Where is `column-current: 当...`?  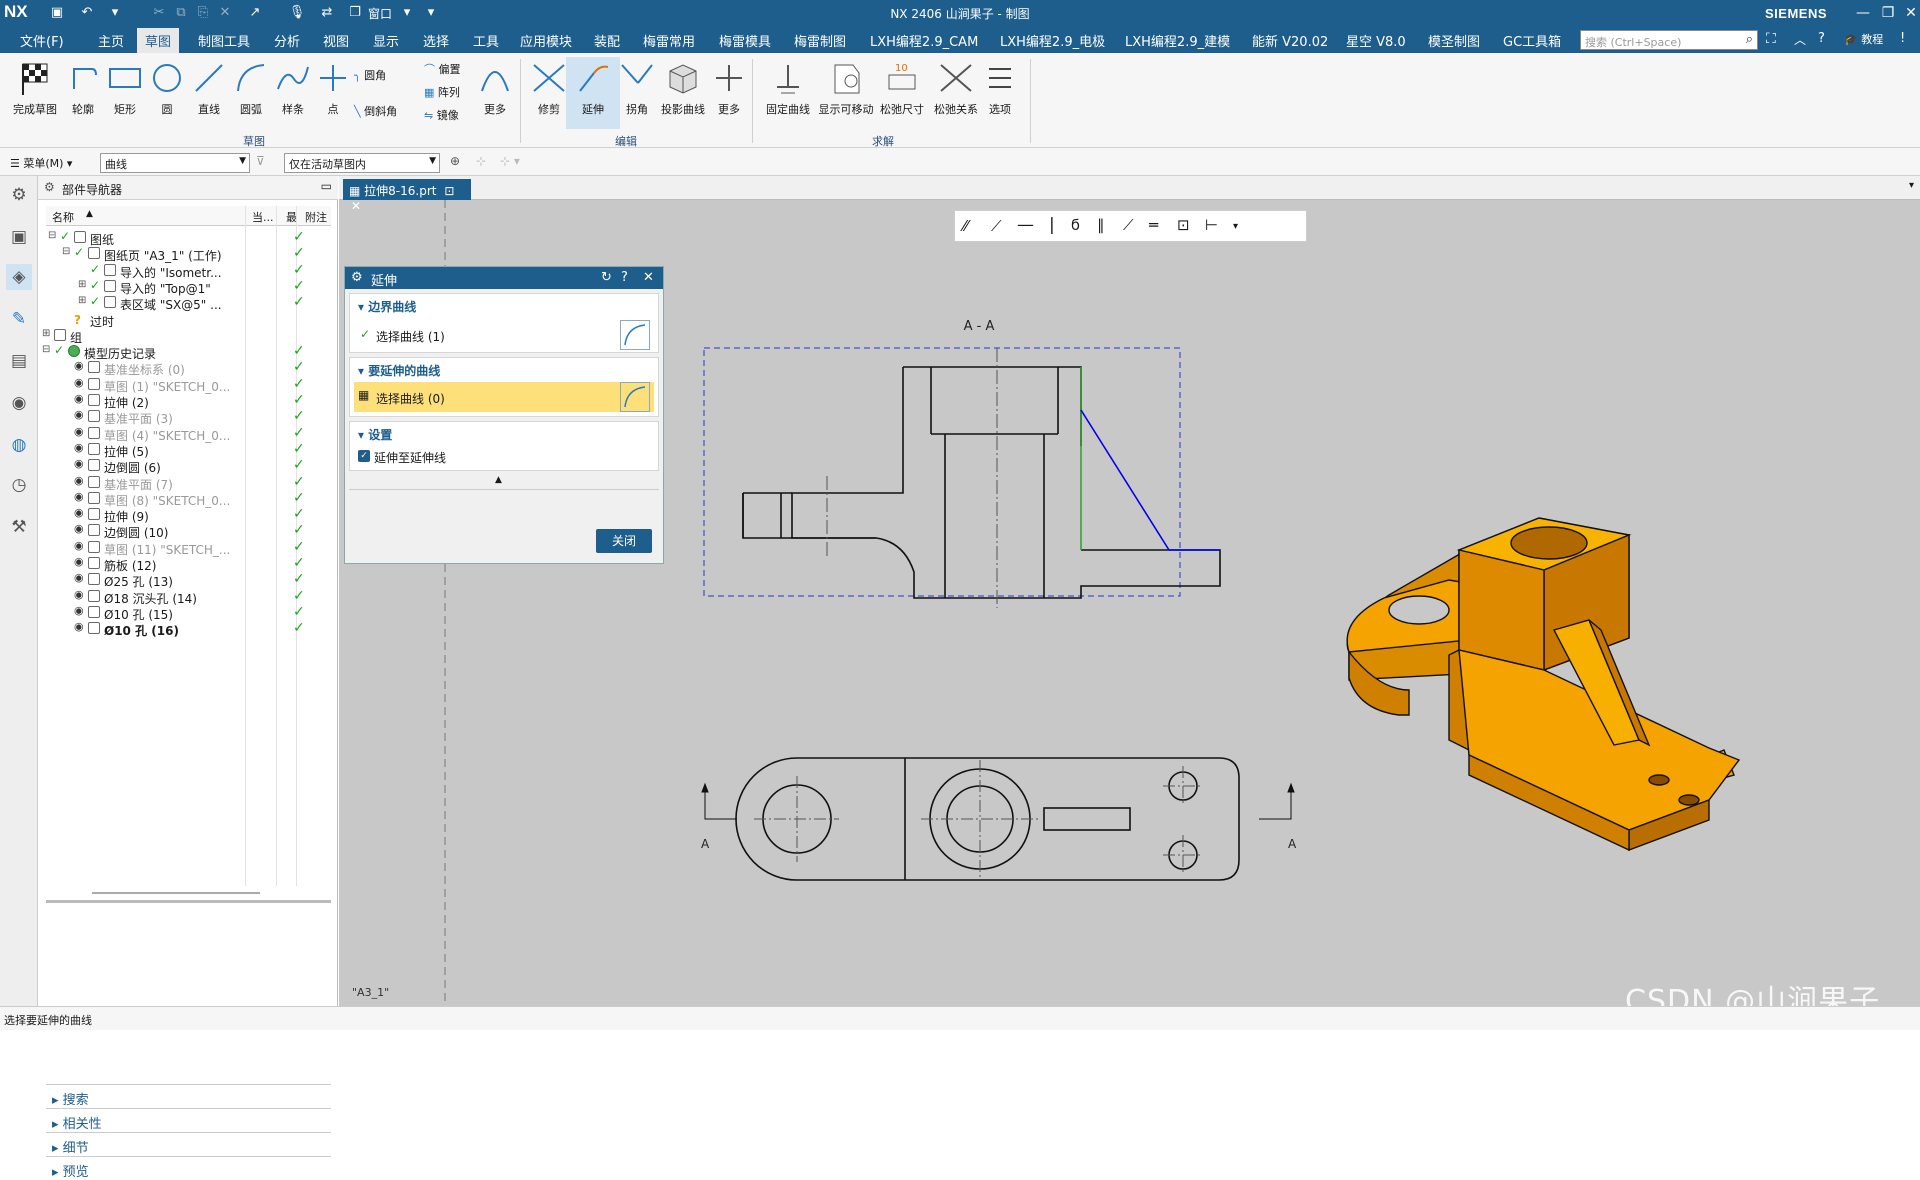
column-current: 当... is located at coordinates (263, 217).